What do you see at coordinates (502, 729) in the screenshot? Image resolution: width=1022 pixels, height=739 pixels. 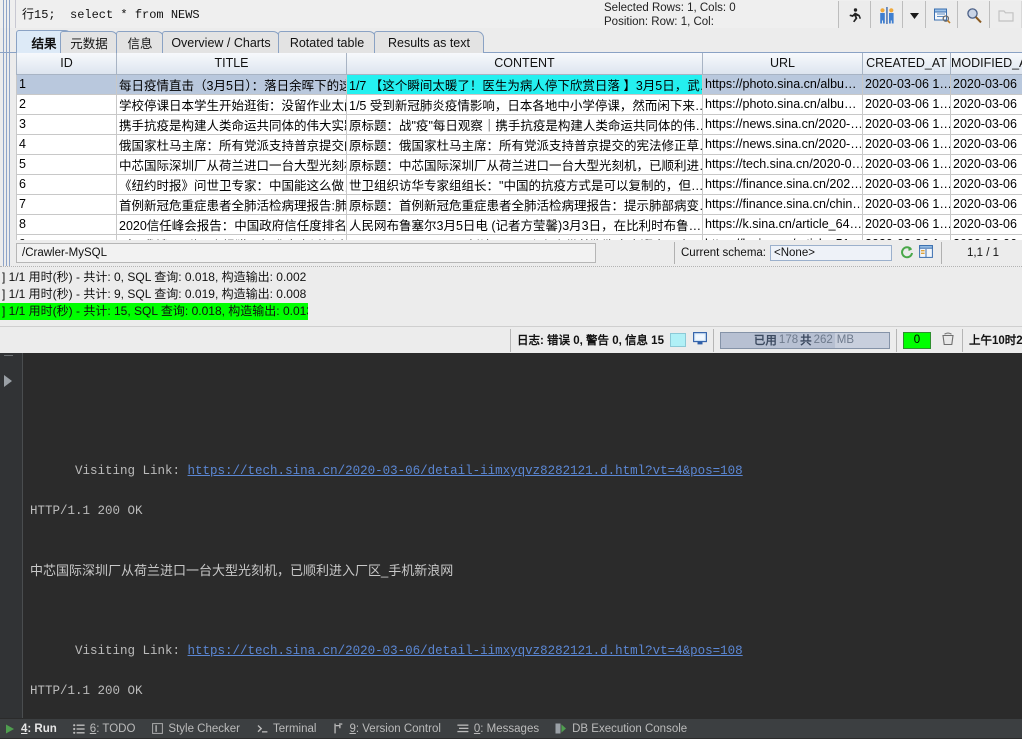 I see `tool-window-messages: 0: Messages` at bounding box center [502, 729].